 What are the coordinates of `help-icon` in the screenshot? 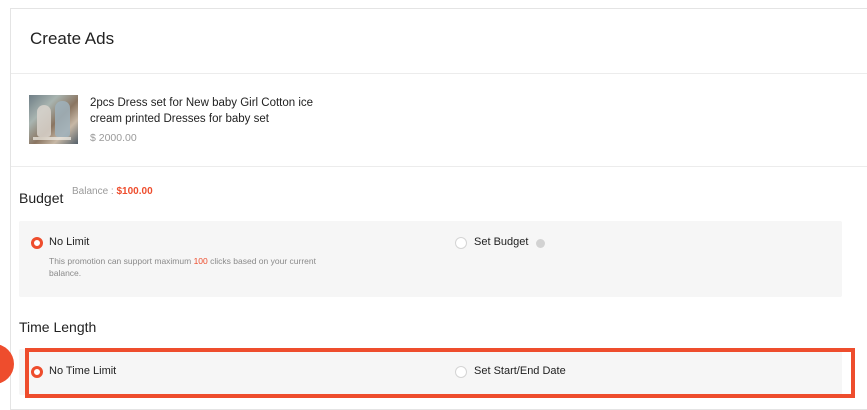 It's located at (540, 243).